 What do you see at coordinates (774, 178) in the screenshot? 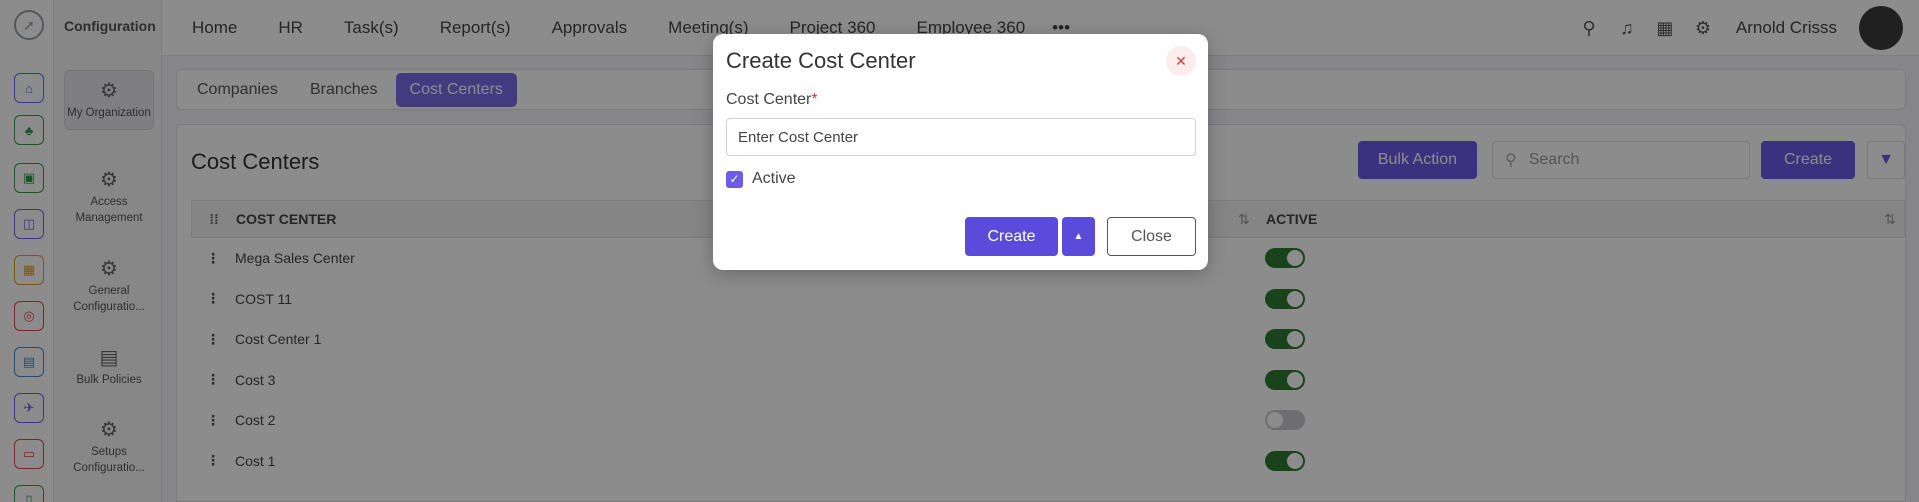
I see `active-checkbox-label: Active` at bounding box center [774, 178].